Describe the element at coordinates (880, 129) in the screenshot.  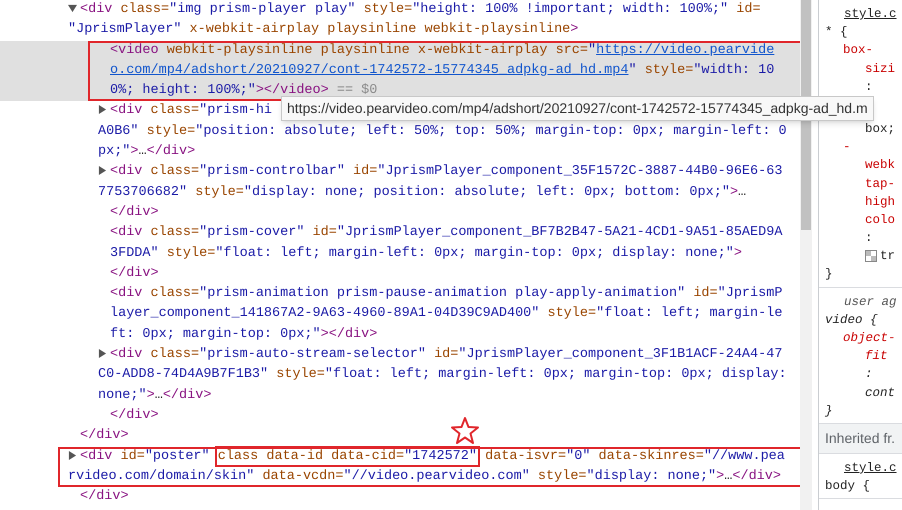
I see `css-value: box;` at that location.